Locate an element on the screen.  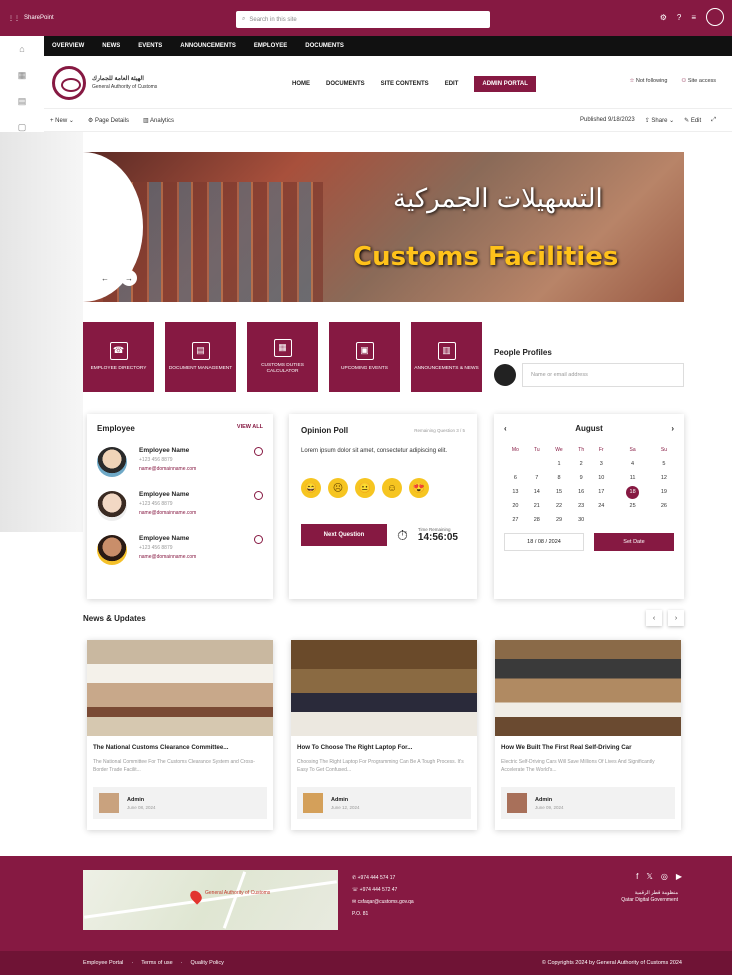
analytics-button: ▥ Analytics is located at coordinates (158, 120).